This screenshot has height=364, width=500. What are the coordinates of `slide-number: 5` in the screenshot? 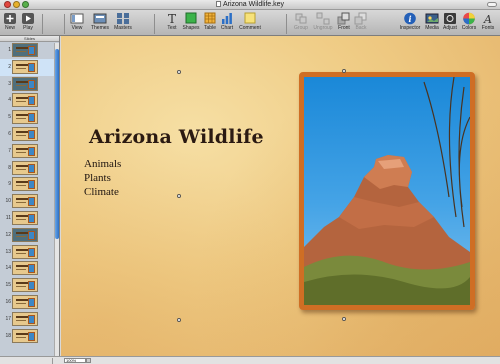 It's located at (9, 117).